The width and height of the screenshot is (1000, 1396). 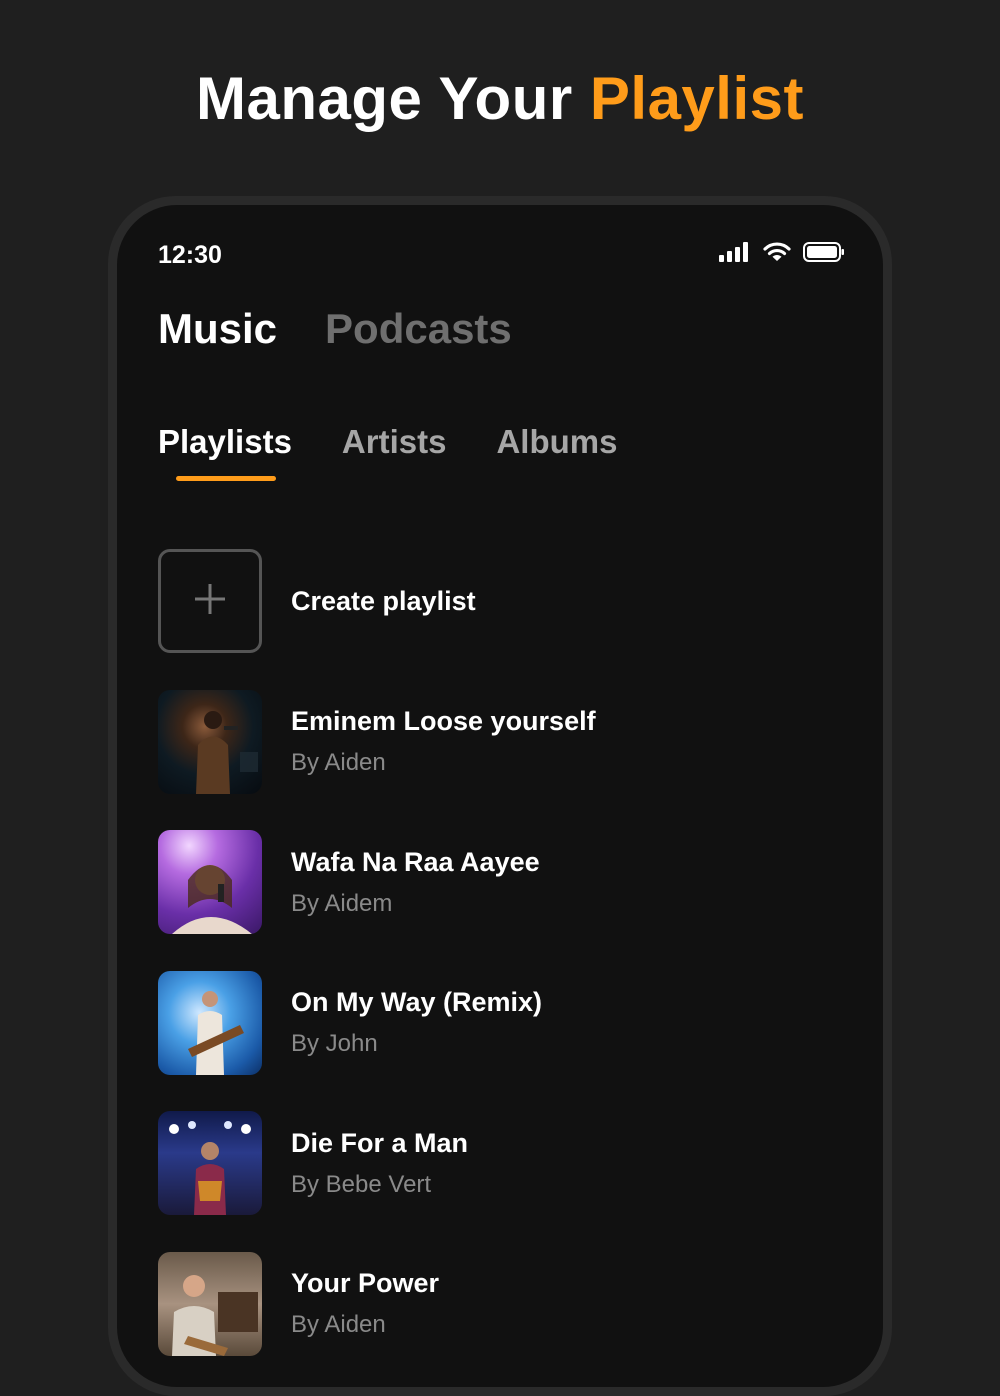 What do you see at coordinates (500, 601) in the screenshot?
I see `create-playlist-button: Create playlist` at bounding box center [500, 601].